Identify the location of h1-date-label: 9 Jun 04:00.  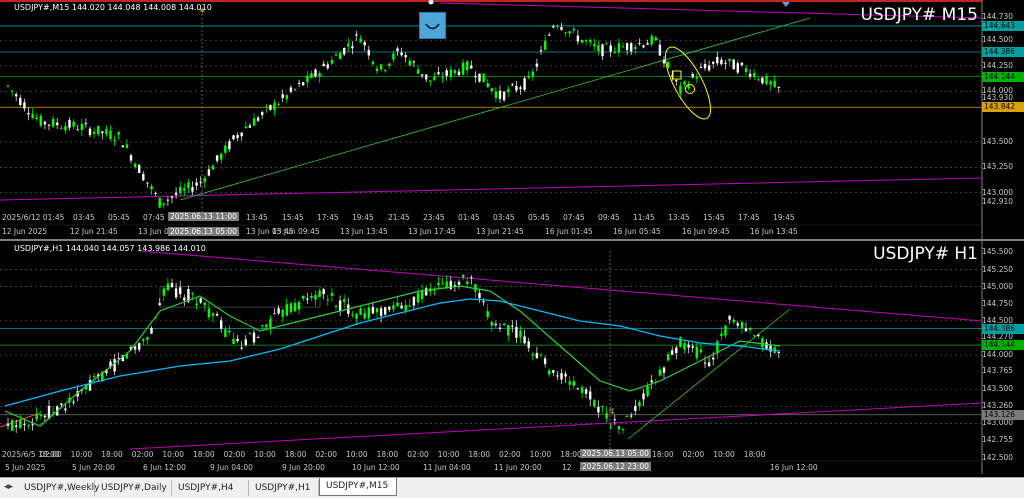
(231, 467).